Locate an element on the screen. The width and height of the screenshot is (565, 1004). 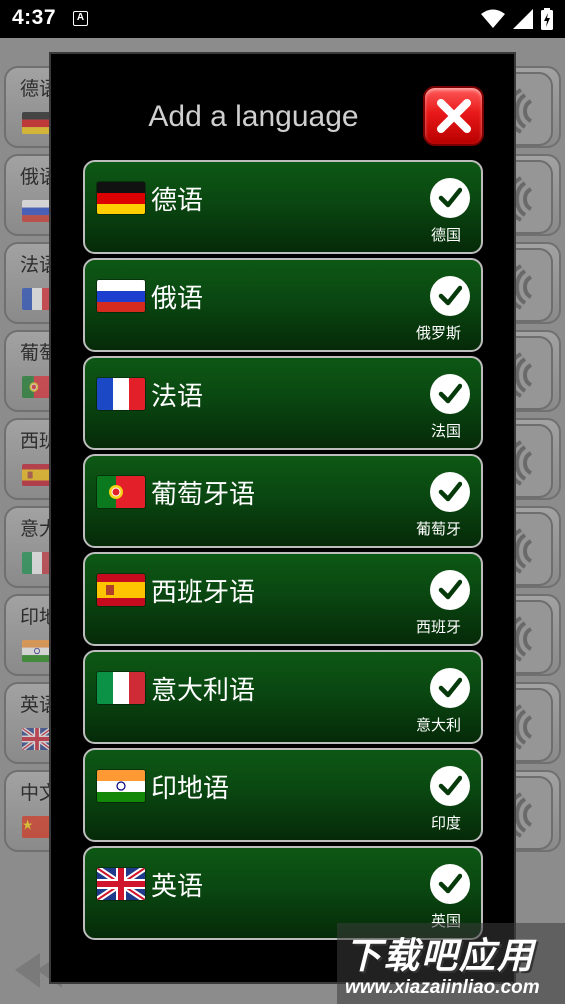
language-item-fr: 法语法国 is located at coordinates (283, 403).